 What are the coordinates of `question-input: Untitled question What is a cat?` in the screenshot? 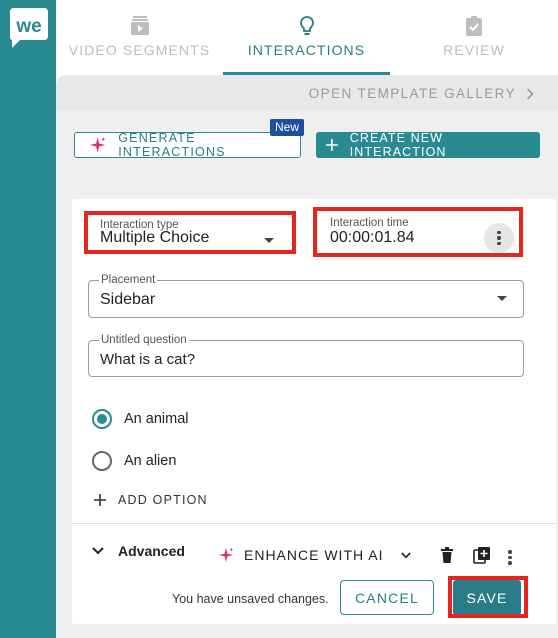 It's located at (306, 355).